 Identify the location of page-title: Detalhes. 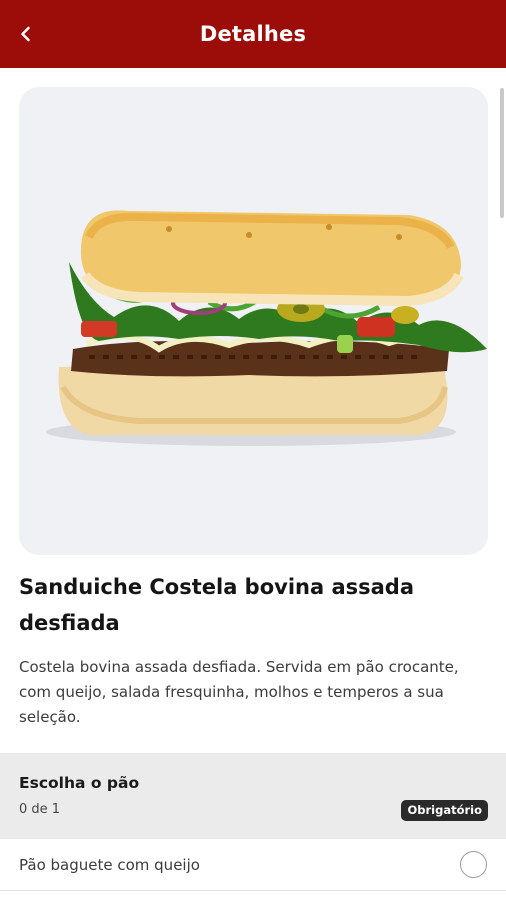
(253, 34).